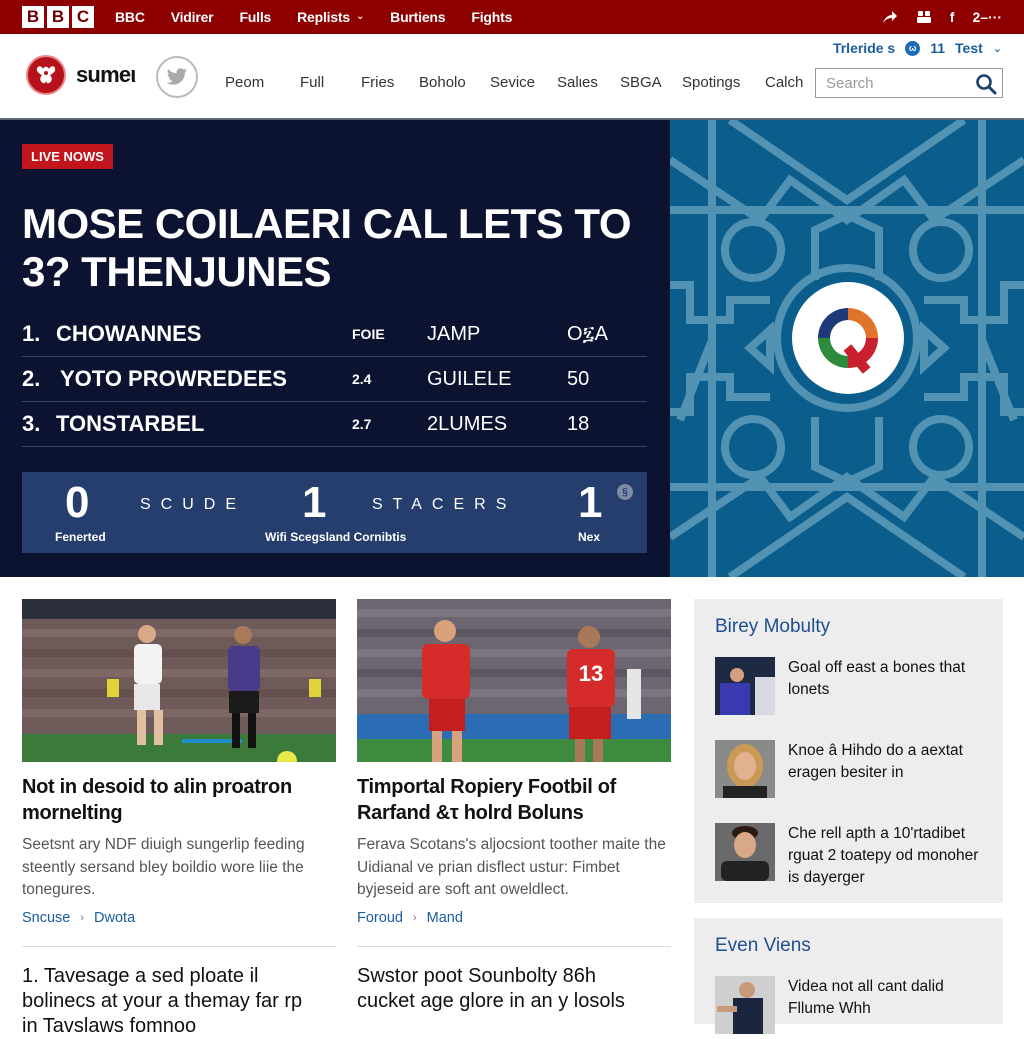  I want to click on top-nav-item: Fulls, so click(255, 17).